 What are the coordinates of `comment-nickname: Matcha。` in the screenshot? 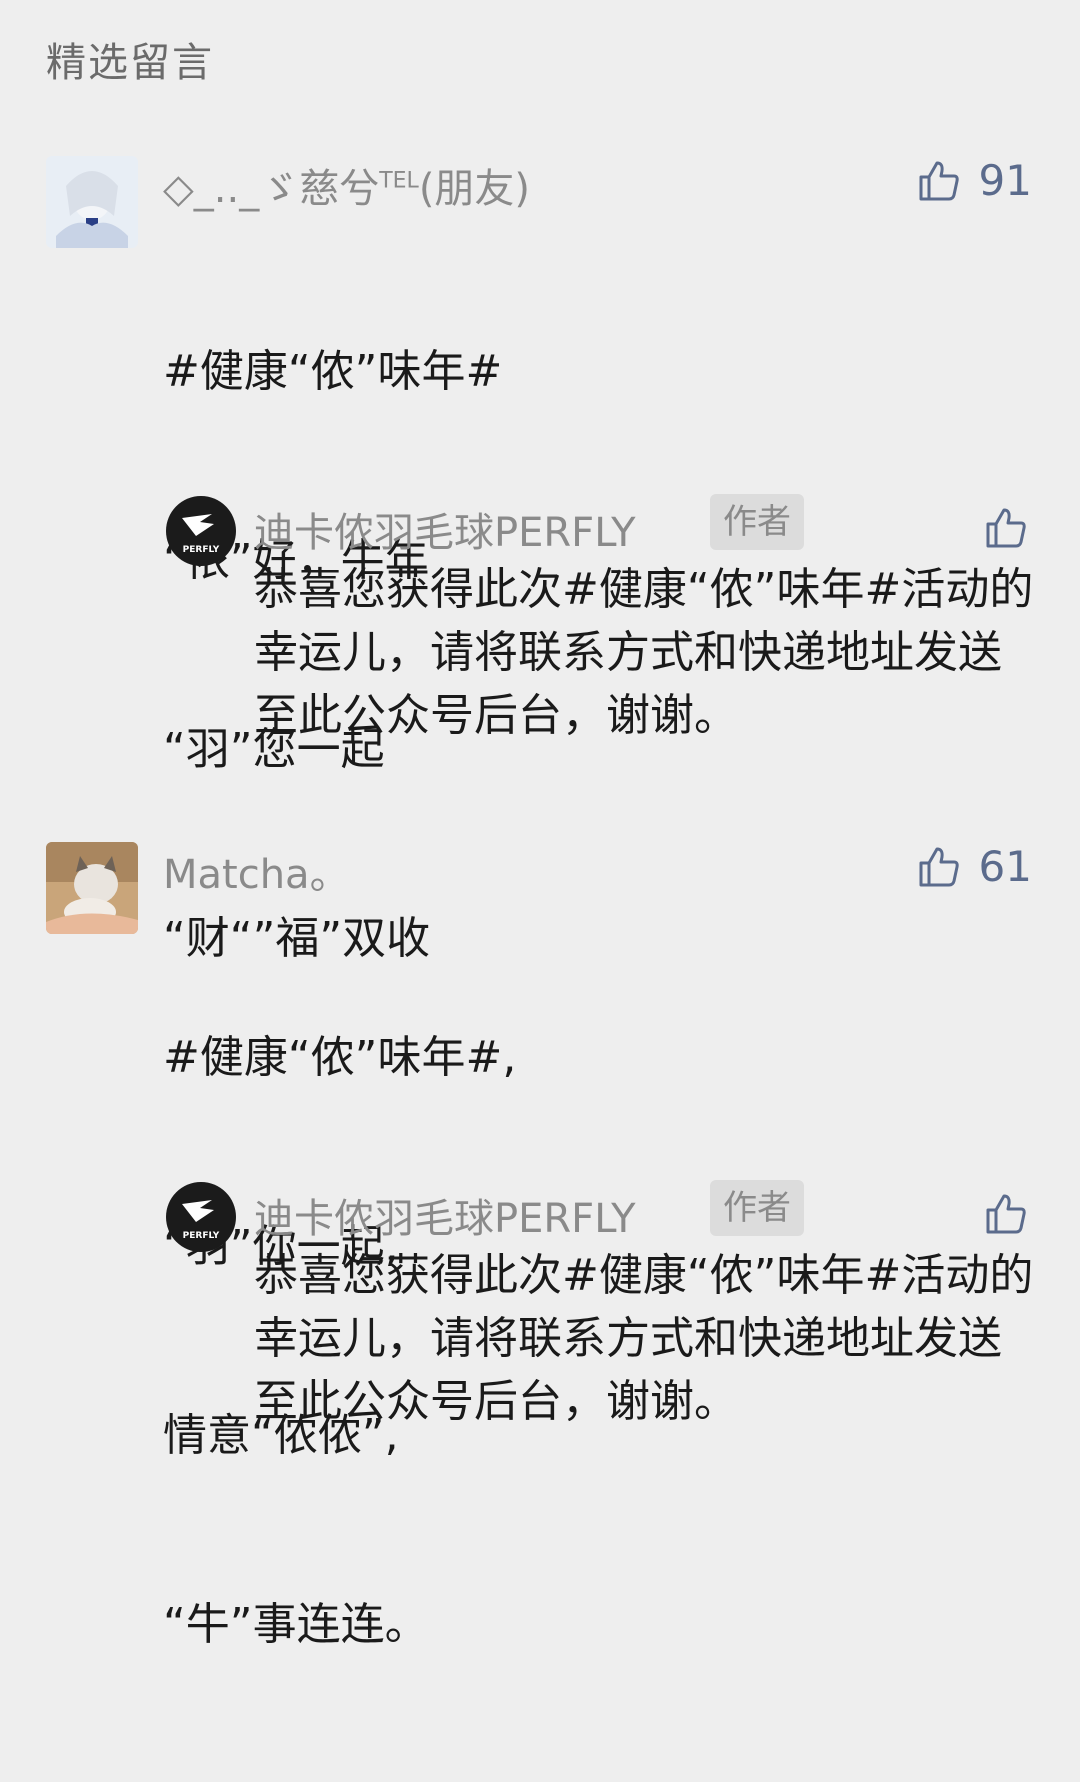 It's located at (256, 871).